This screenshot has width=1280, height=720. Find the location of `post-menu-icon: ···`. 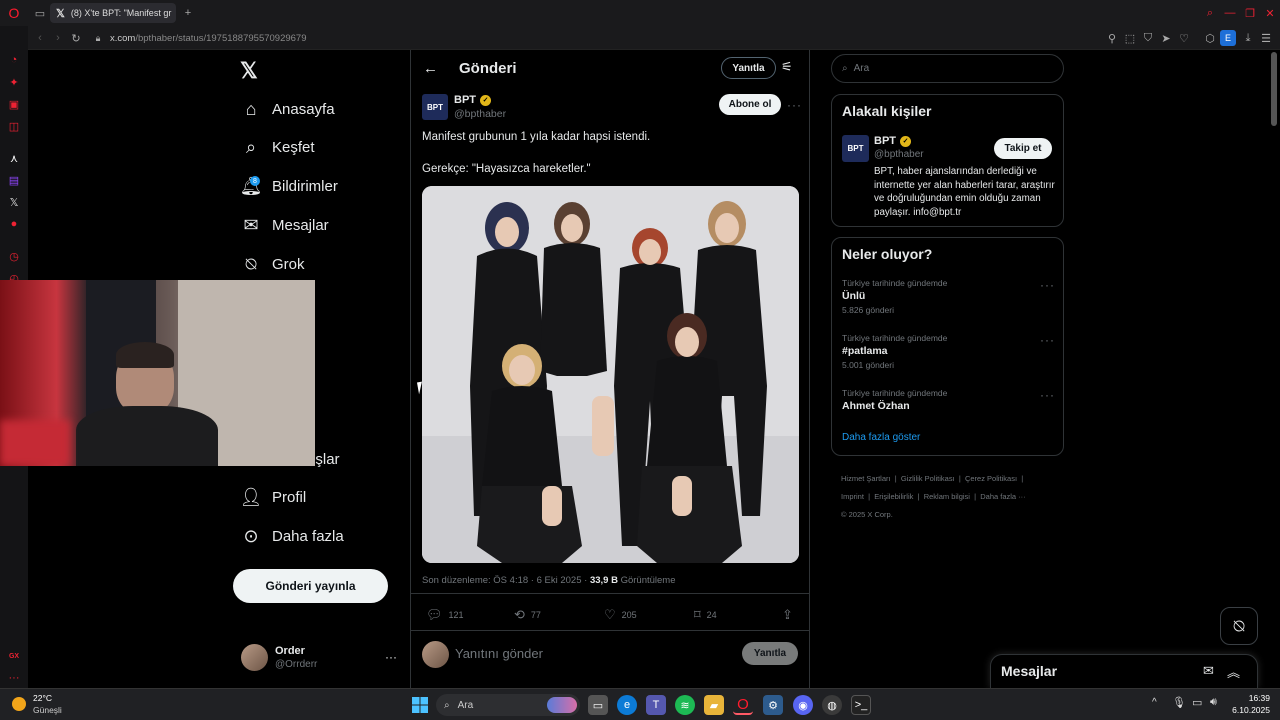

post-menu-icon: ··· is located at coordinates (794, 105).